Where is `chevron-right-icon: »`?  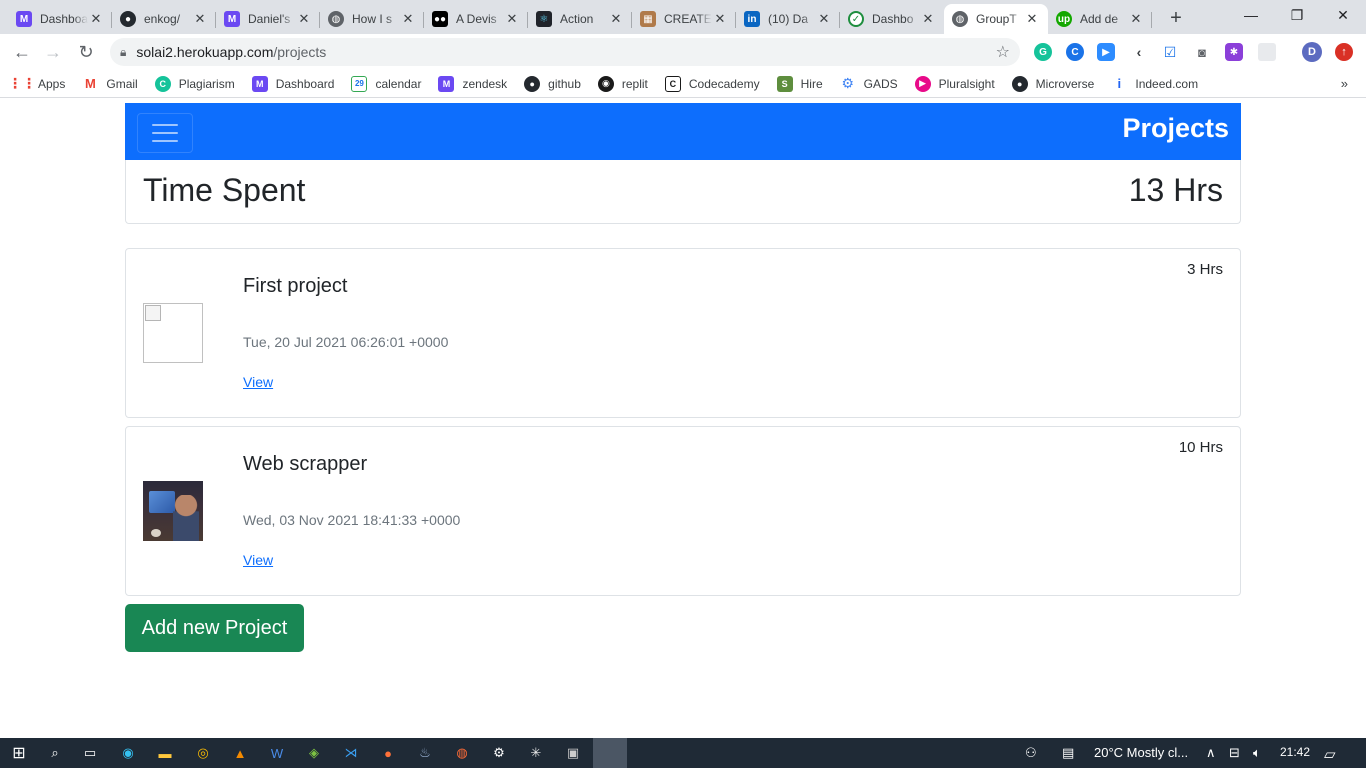
chevron-right-icon: » is located at coordinates (1344, 83).